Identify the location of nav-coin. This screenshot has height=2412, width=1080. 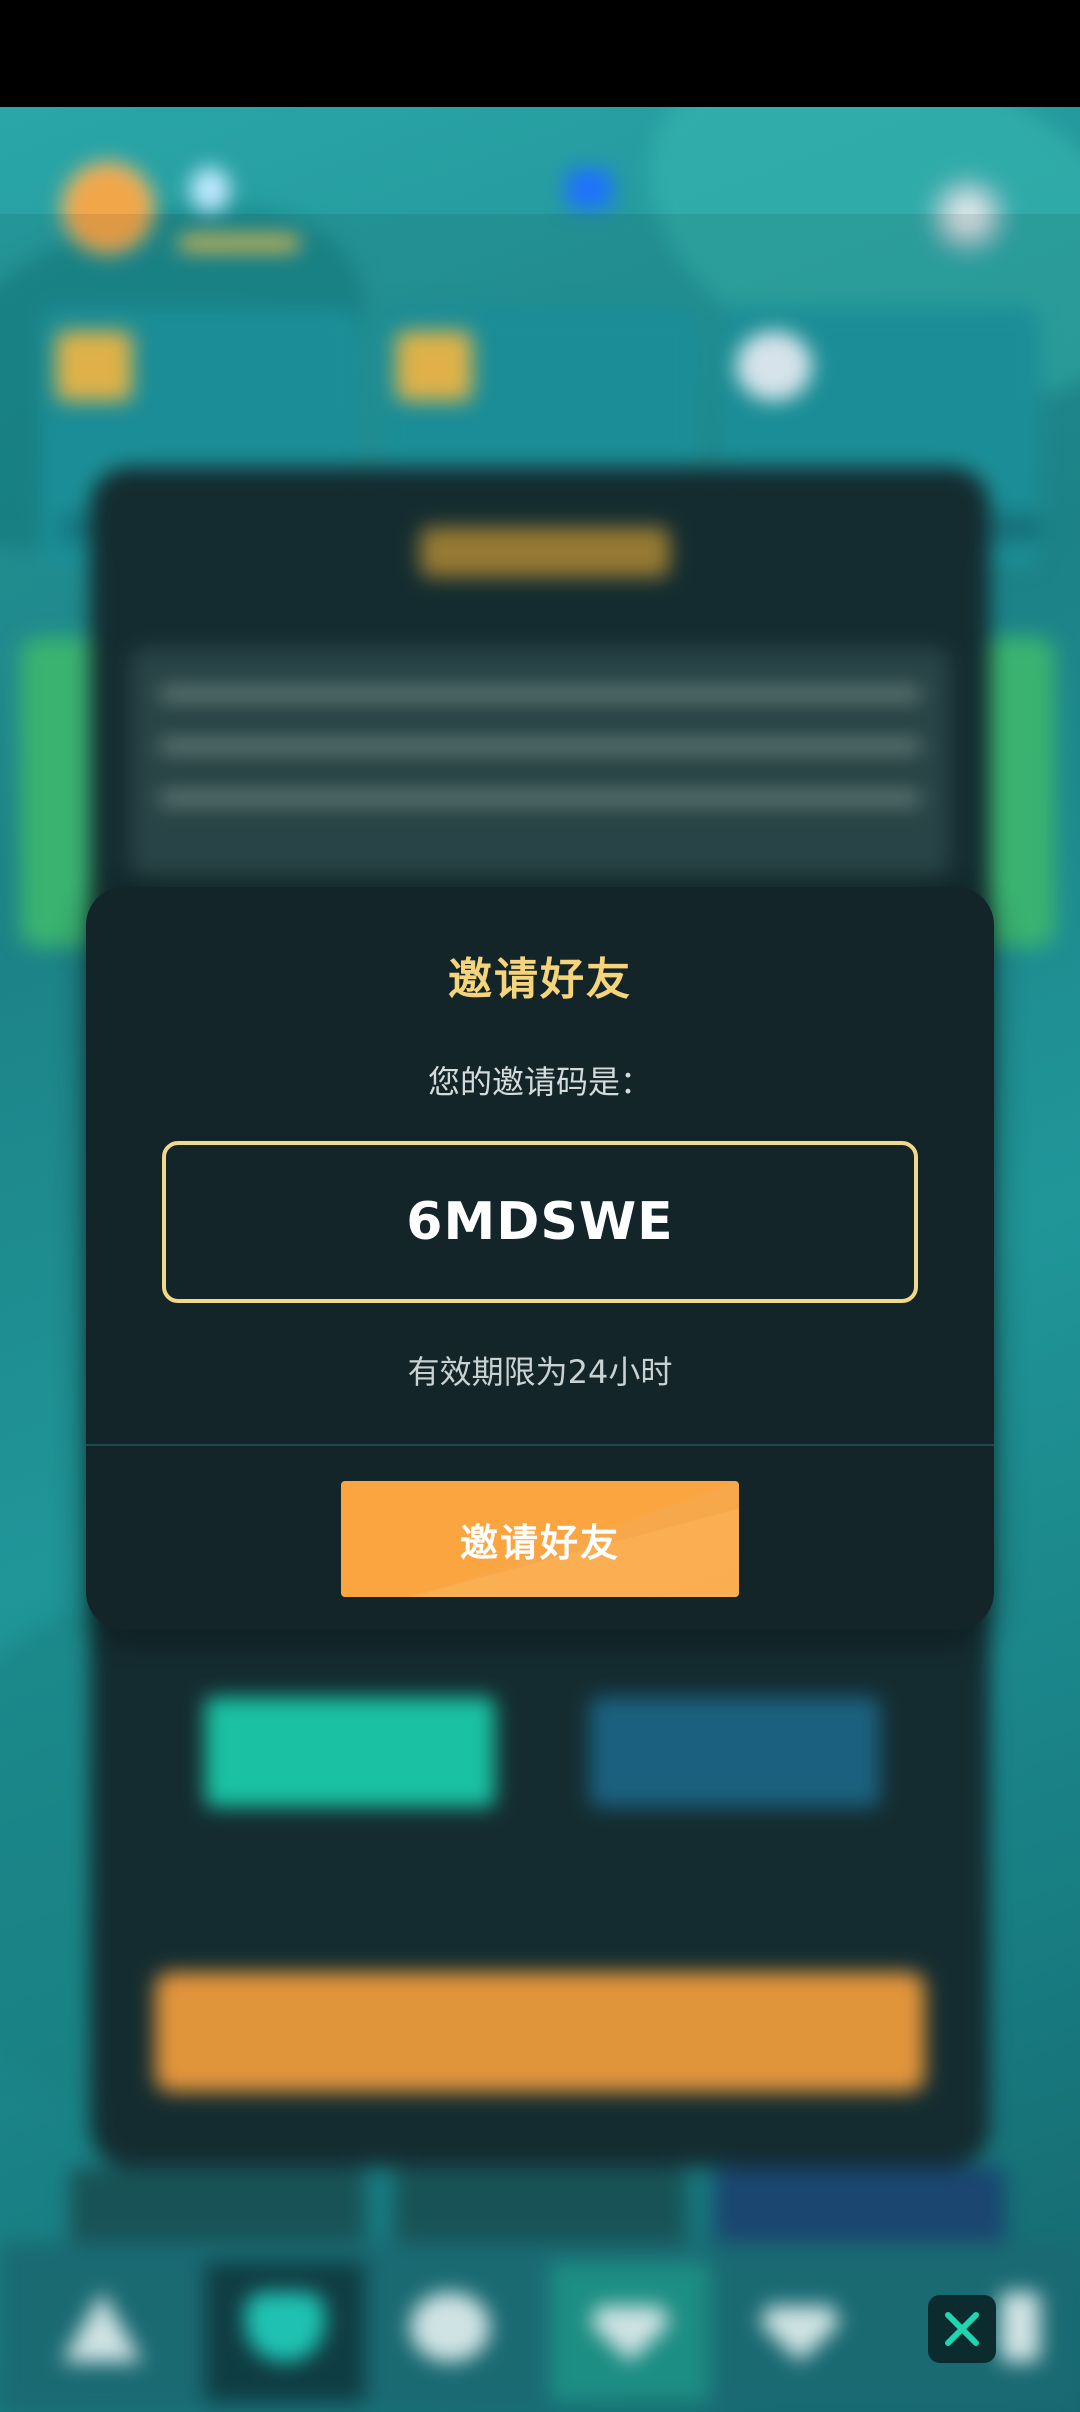
(450, 2332).